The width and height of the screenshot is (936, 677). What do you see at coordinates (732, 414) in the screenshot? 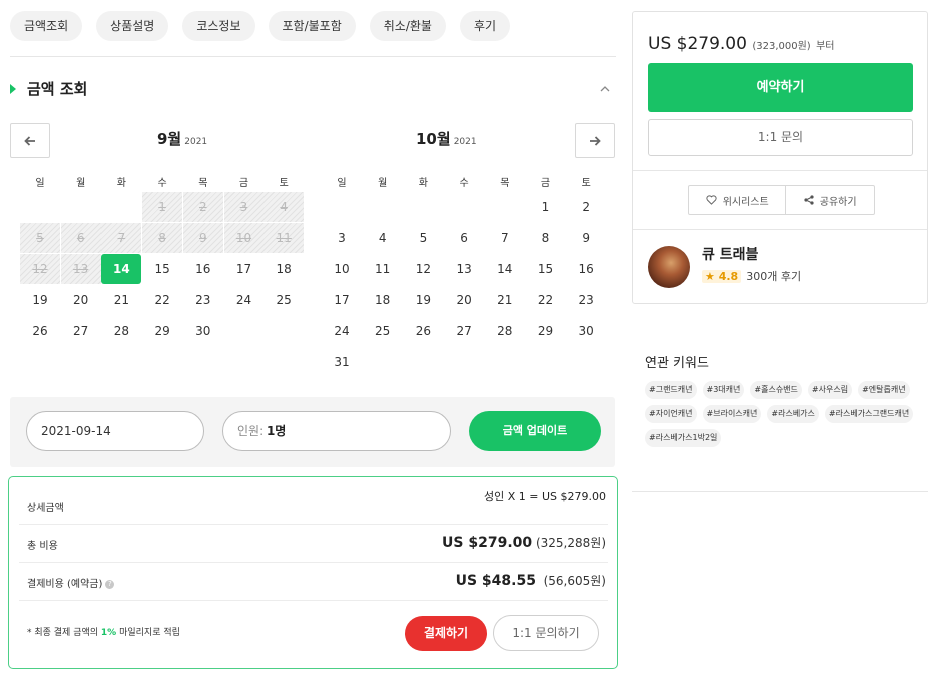
I see `keyword-chip: #브라이스캐년` at bounding box center [732, 414].